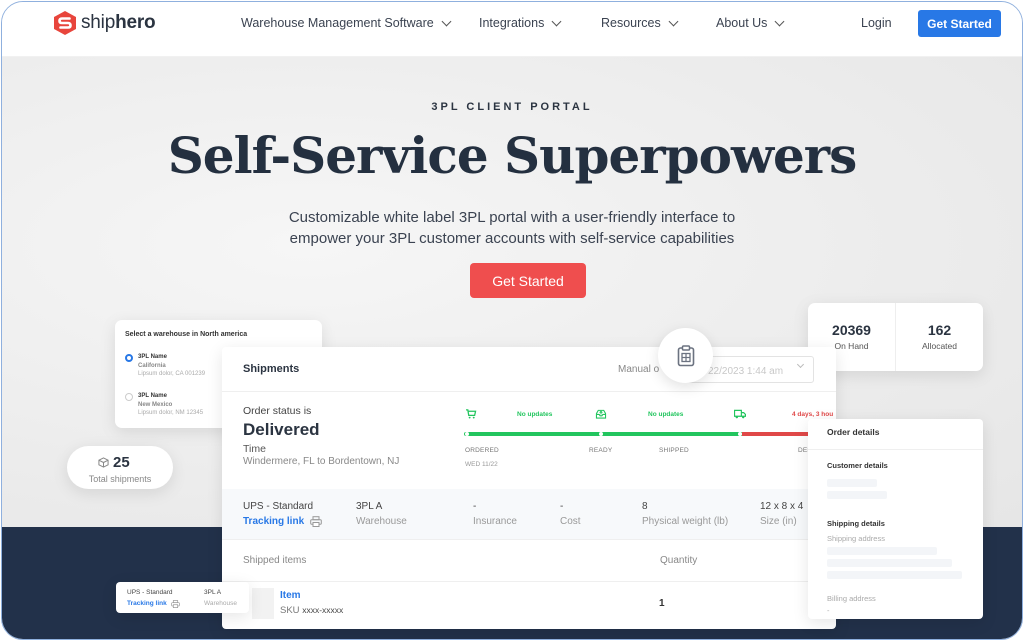  I want to click on allocated-label: Allocated, so click(939, 346).